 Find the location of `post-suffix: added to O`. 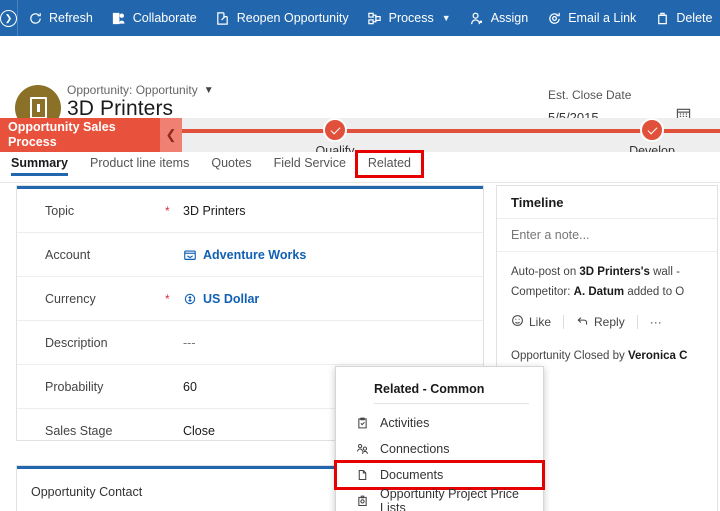

post-suffix: added to O is located at coordinates (654, 292).